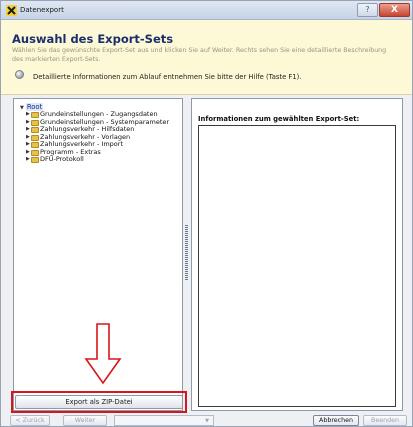  What do you see at coordinates (30, 420) in the screenshot?
I see `back-button: < Zurück` at bounding box center [30, 420].